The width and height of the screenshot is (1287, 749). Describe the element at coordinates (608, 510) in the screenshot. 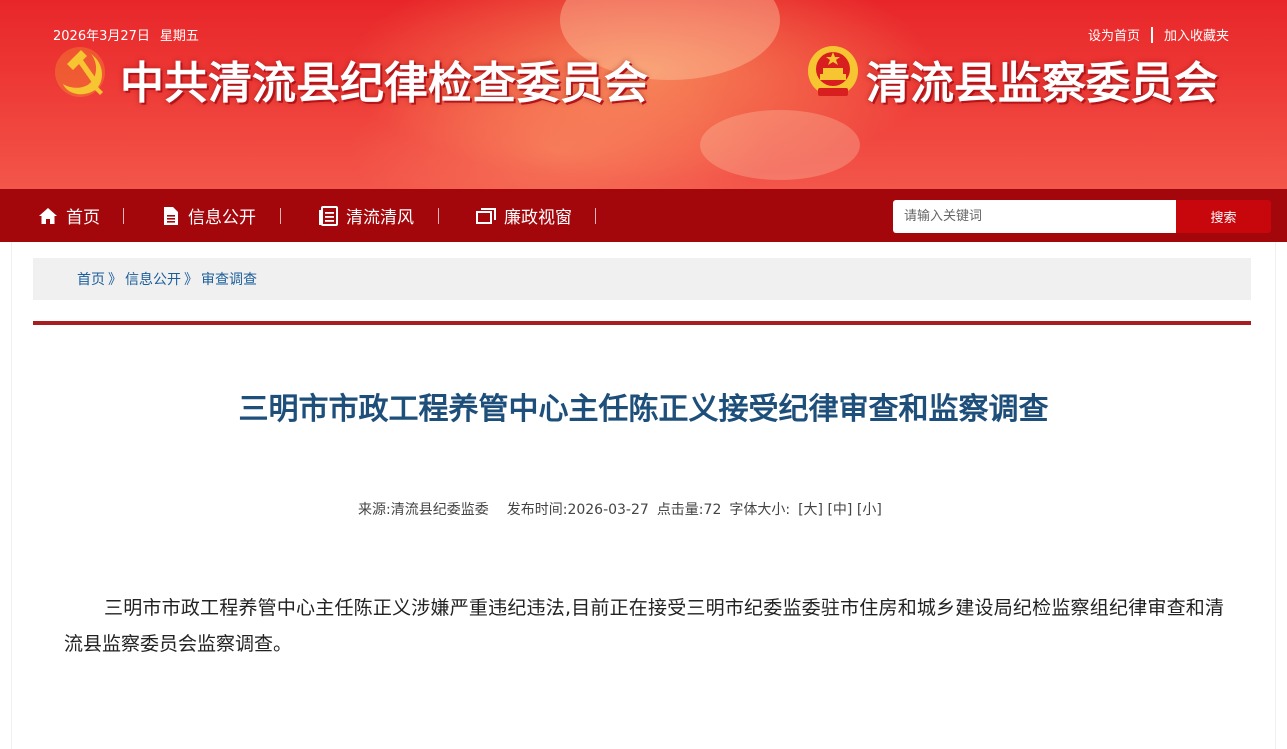

I see `publish-time-value: 2026-03-27` at that location.